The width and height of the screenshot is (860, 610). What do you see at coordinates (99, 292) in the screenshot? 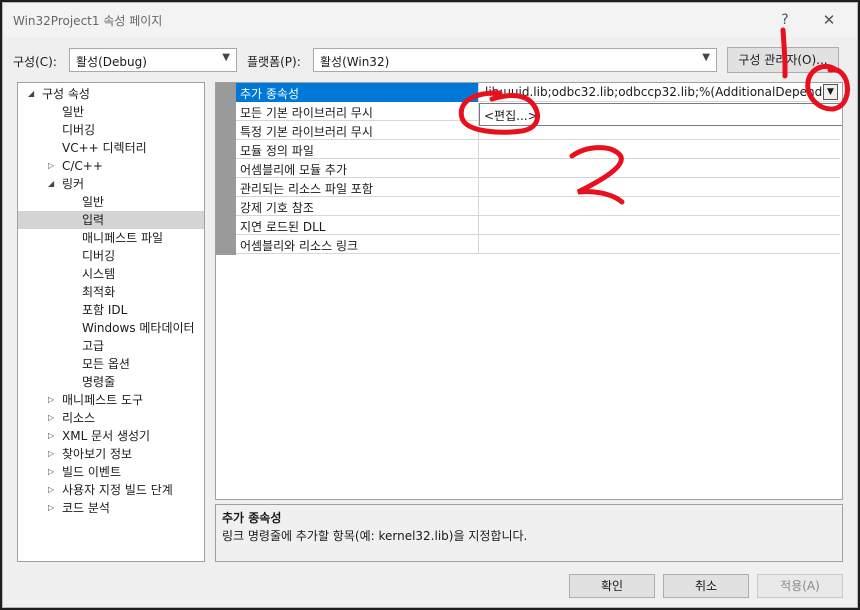
I see `tree-item-label: 최적화` at bounding box center [99, 292].